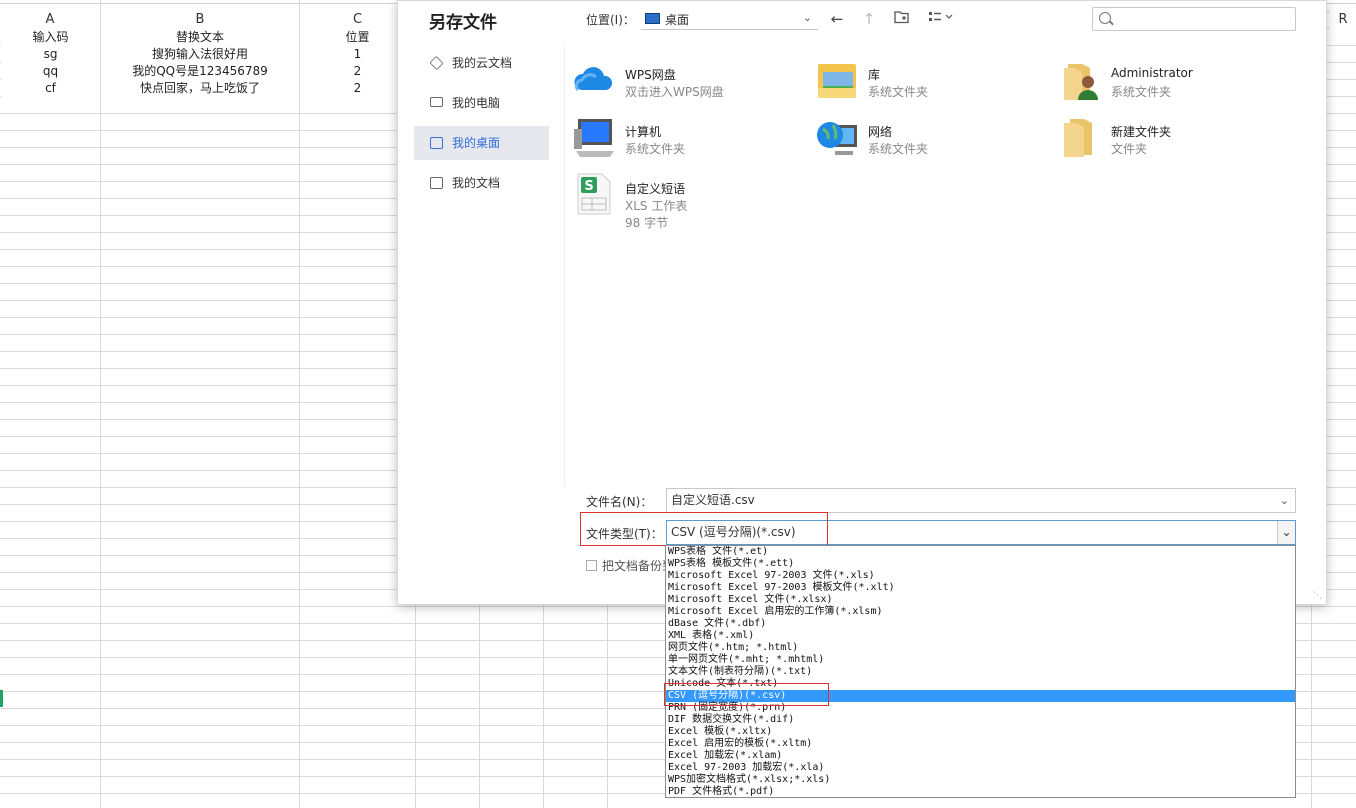  What do you see at coordinates (1171, 81) in the screenshot?
I see `file-item-administrator: Administrator 系统文件夹` at bounding box center [1171, 81].